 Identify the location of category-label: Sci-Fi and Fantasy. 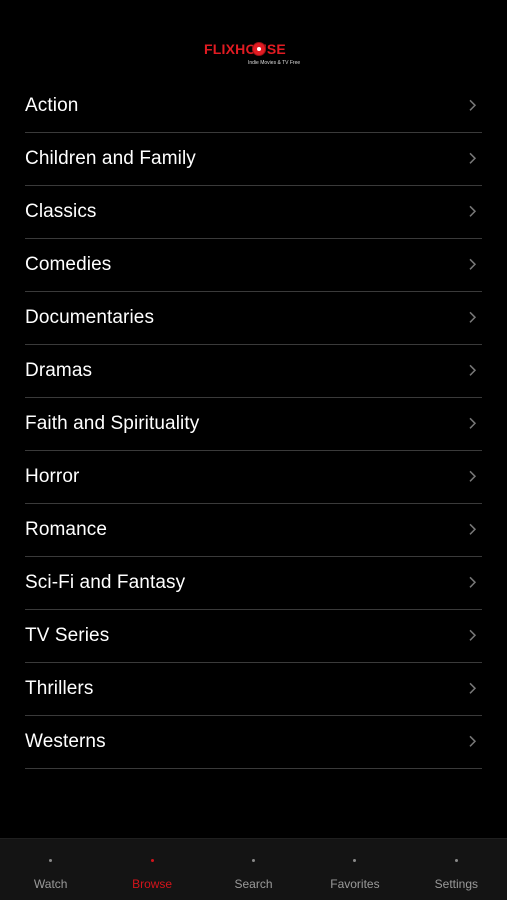
(105, 582).